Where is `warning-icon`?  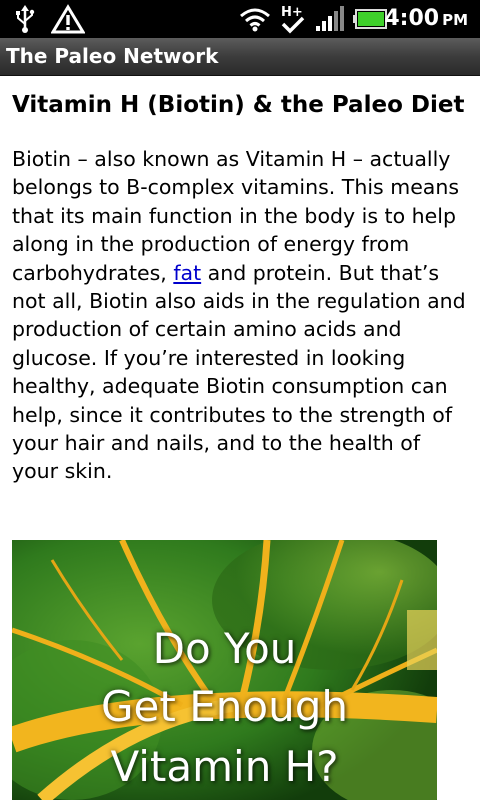
warning-icon is located at coordinates (68, 19).